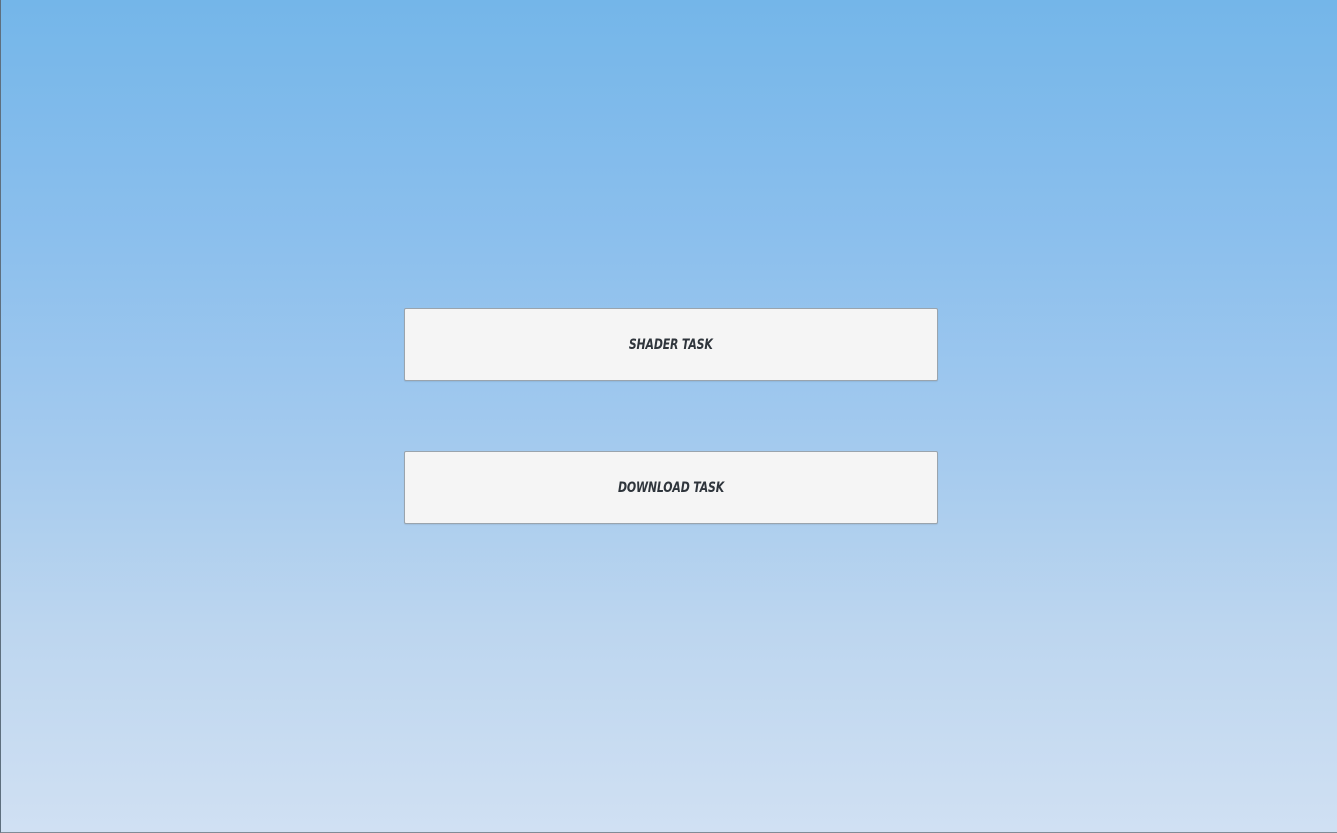 The image size is (1337, 833). I want to click on download-task-button: DOWNLOAD TASK, so click(671, 487).